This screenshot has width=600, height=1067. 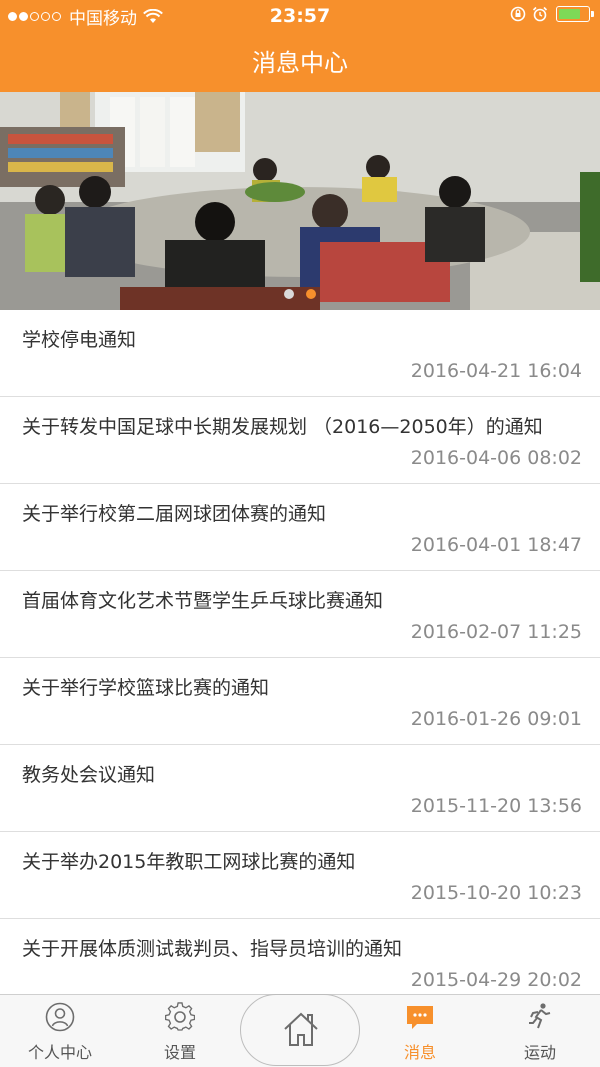 I want to click on tab-label: 运动, so click(x=539, y=1052).